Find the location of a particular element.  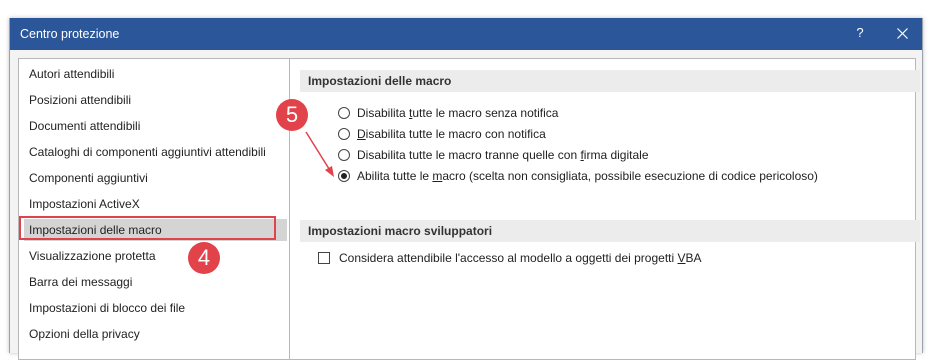

sidebar-item-trusted-publishers: Autori attendibili is located at coordinates (155, 74).